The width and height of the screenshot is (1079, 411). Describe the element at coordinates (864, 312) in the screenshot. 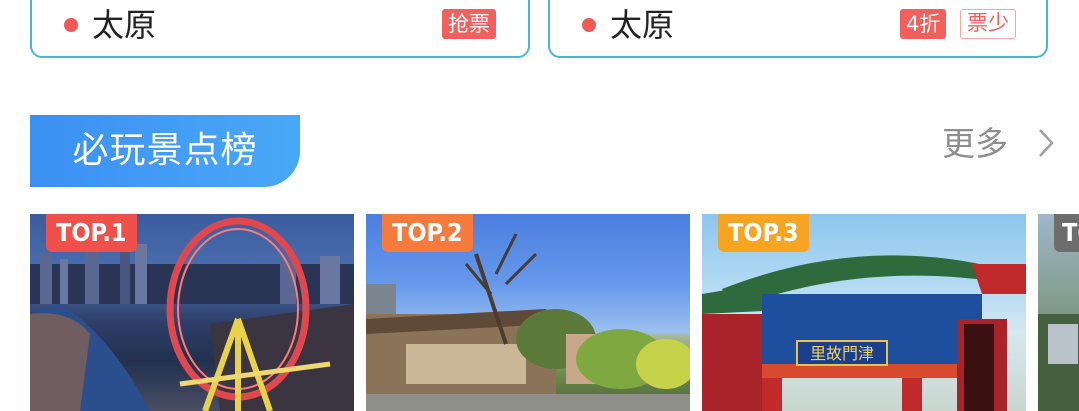

I see `attraction-card-3: 里故門津 TOP.3` at that location.